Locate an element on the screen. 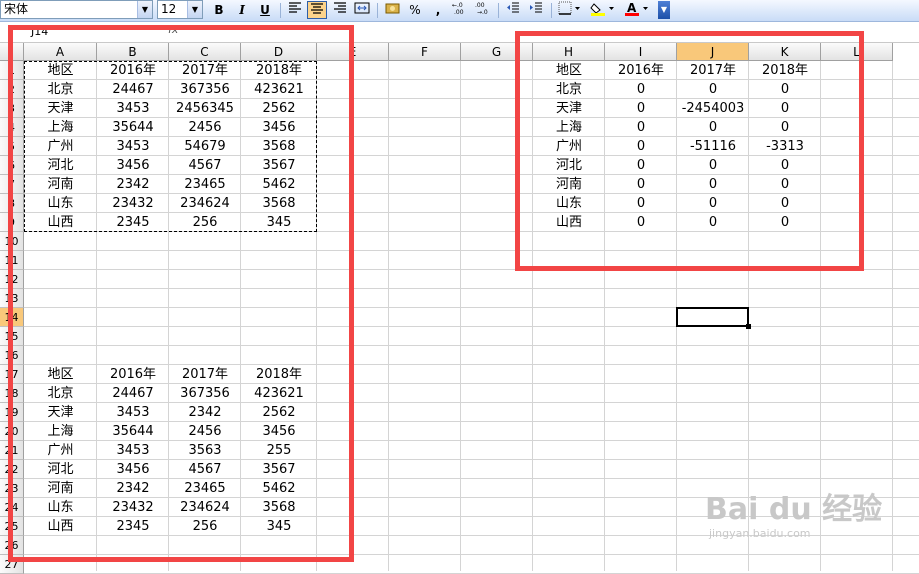  font-color-button: A is located at coordinates (637, 10).